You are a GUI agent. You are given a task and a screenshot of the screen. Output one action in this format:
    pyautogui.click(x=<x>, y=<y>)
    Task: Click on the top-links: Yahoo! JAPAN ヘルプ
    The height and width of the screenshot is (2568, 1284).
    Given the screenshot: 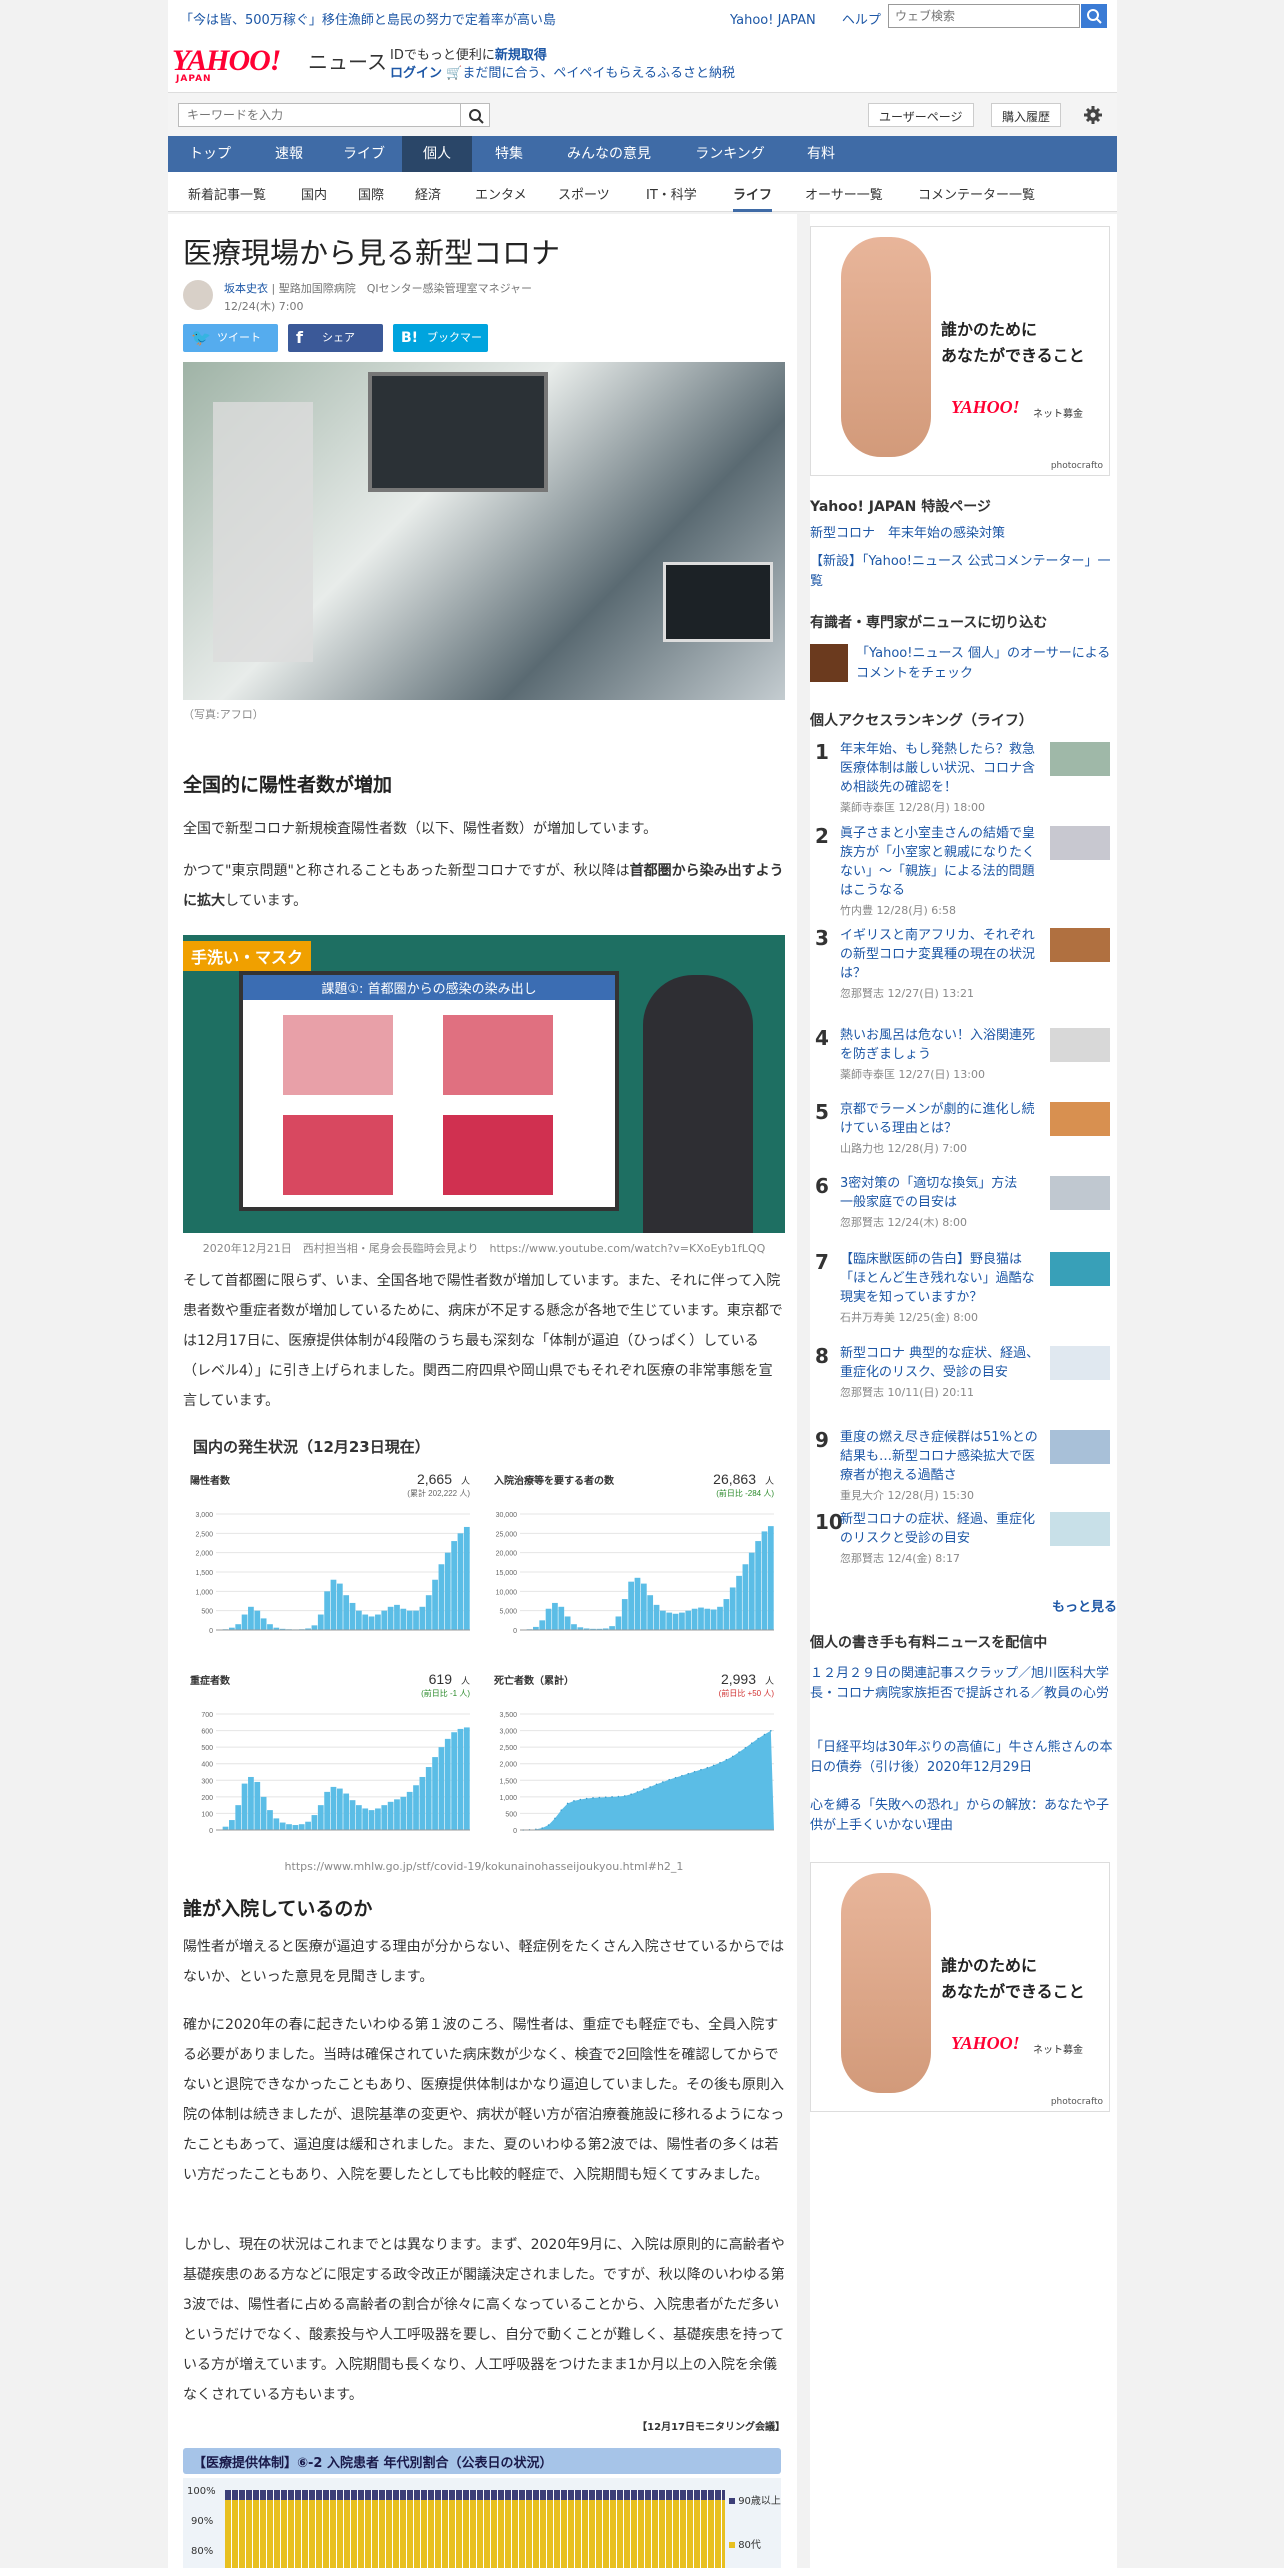 What is the action you would take?
    pyautogui.click(x=805, y=18)
    